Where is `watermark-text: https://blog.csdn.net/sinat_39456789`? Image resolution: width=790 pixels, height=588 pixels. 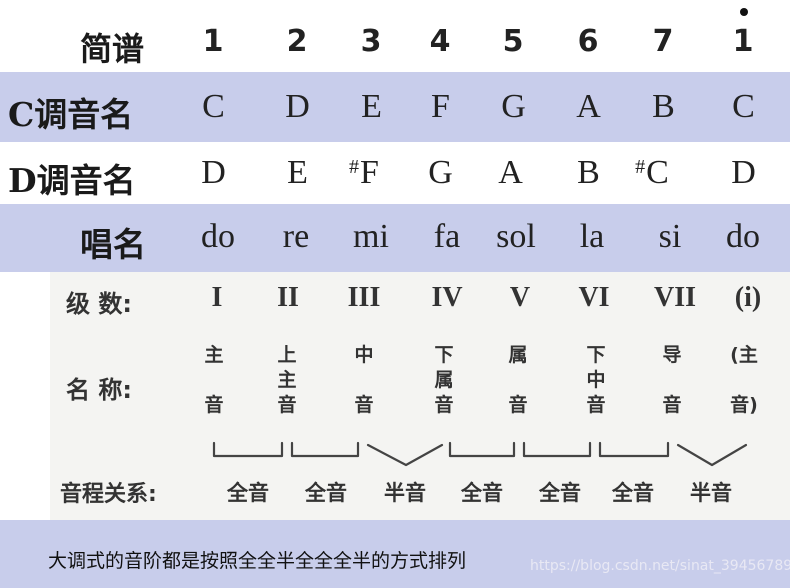
watermark-text: https://blog.csdn.net/sinat_39456789 is located at coordinates (660, 566).